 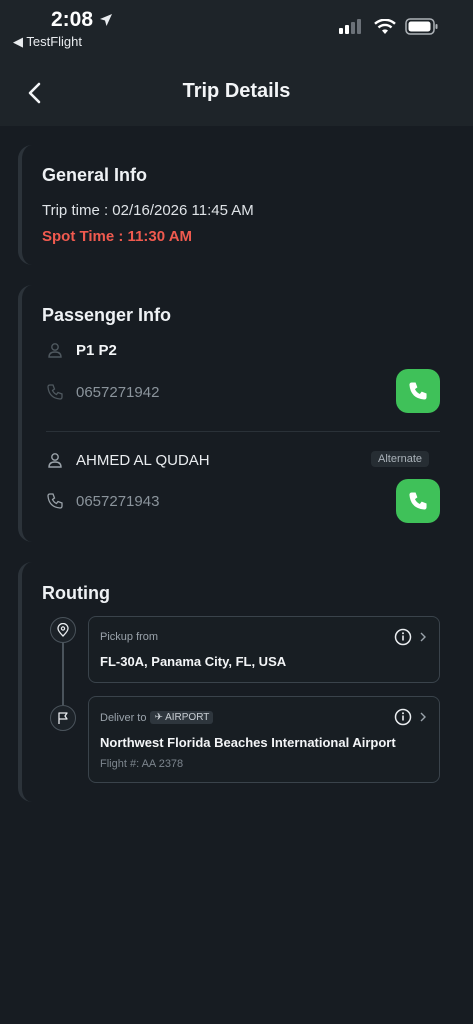 What do you see at coordinates (236, 63) in the screenshot?
I see `top-bar: 2:08 ◀ TestFlight Trip Details` at bounding box center [236, 63].